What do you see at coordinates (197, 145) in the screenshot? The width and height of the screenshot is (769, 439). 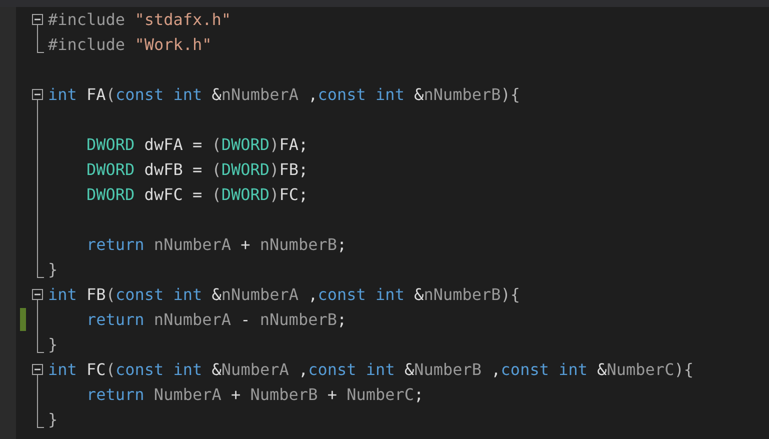 I see `code-line: DWORD dwFA = (DWORD)FA;` at bounding box center [197, 145].